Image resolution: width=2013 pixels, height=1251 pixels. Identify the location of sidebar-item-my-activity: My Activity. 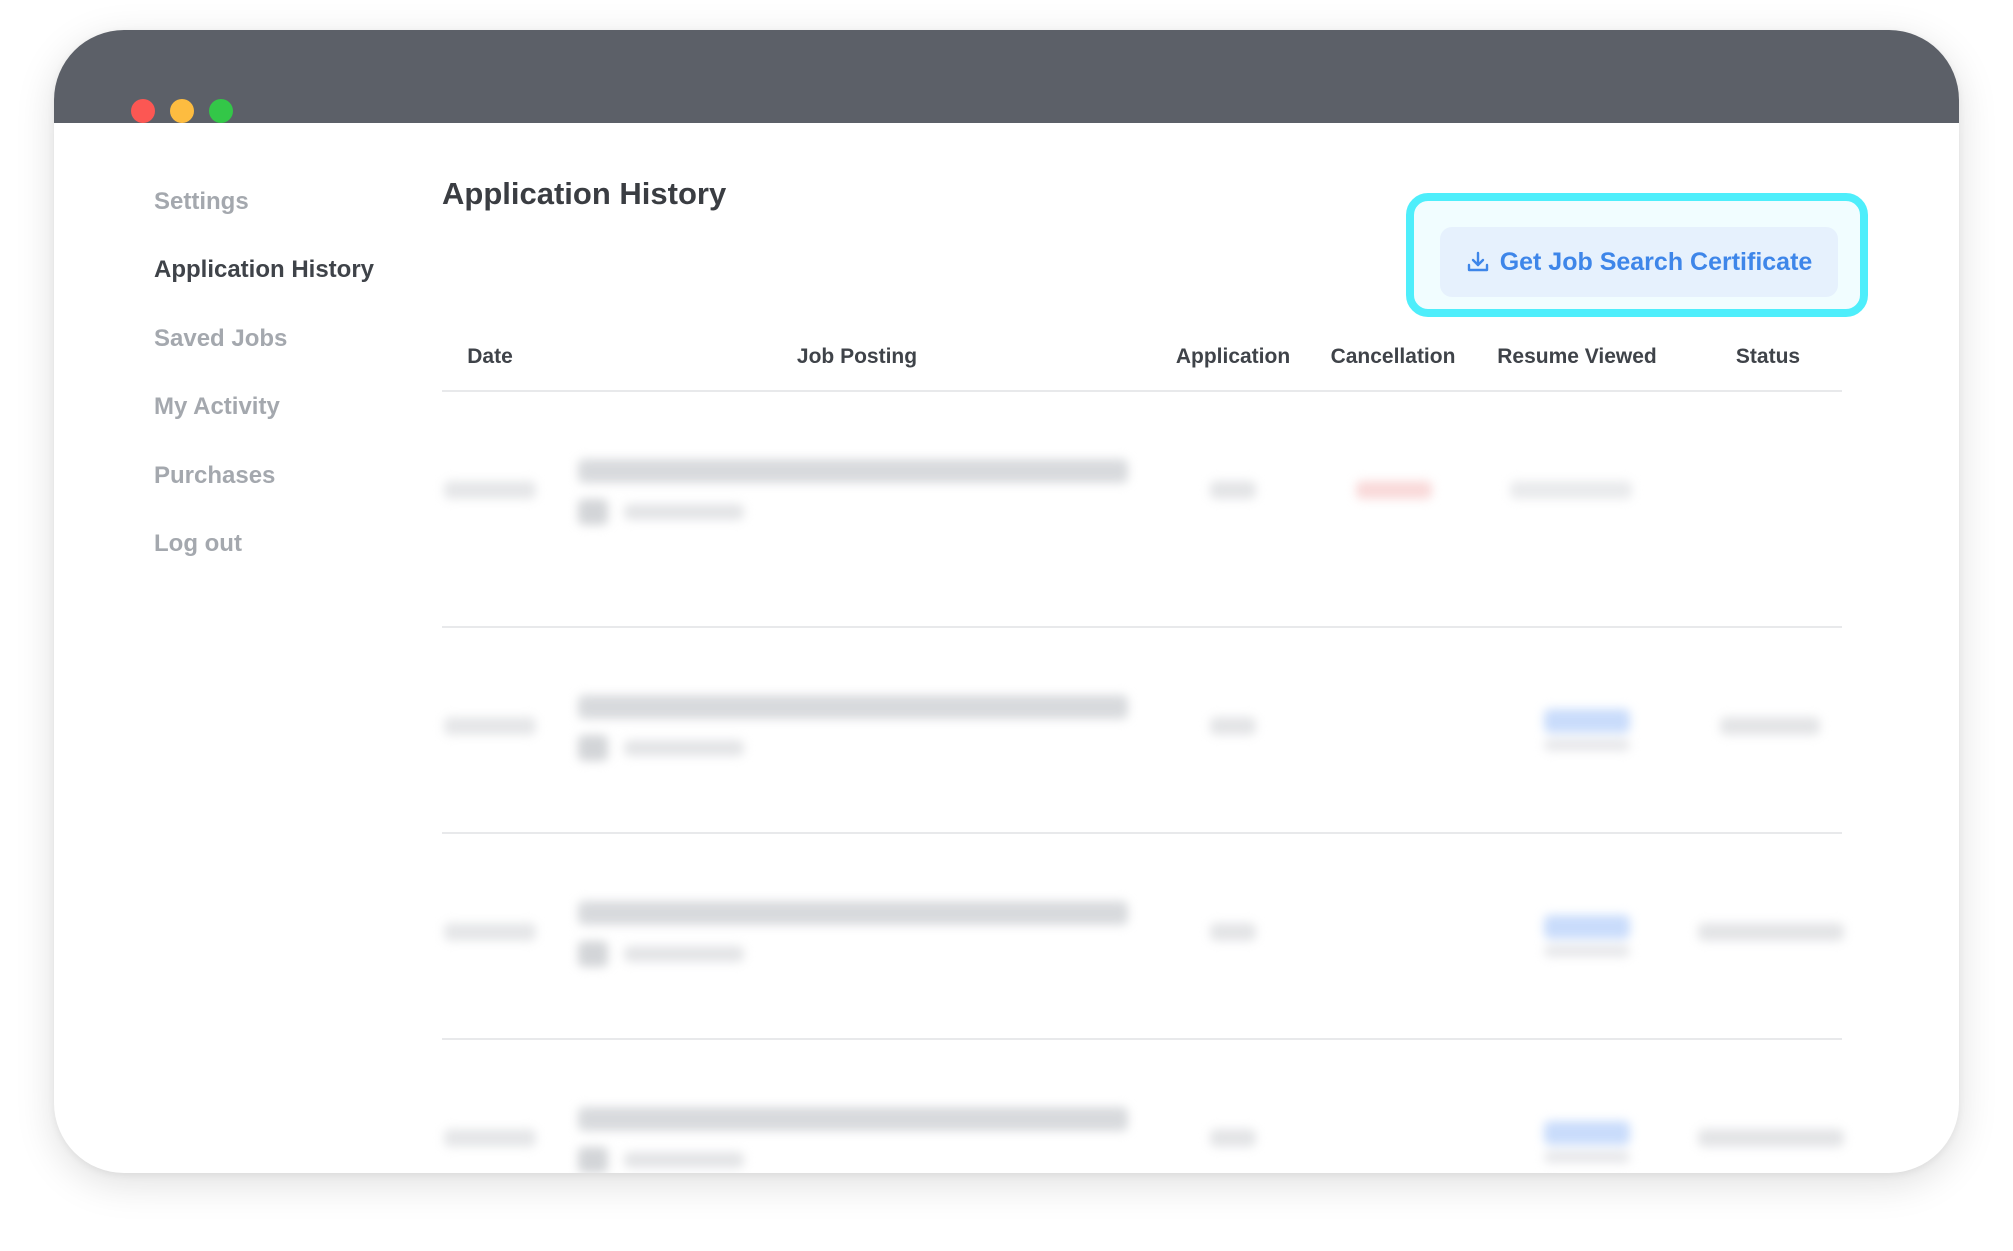
(217, 407).